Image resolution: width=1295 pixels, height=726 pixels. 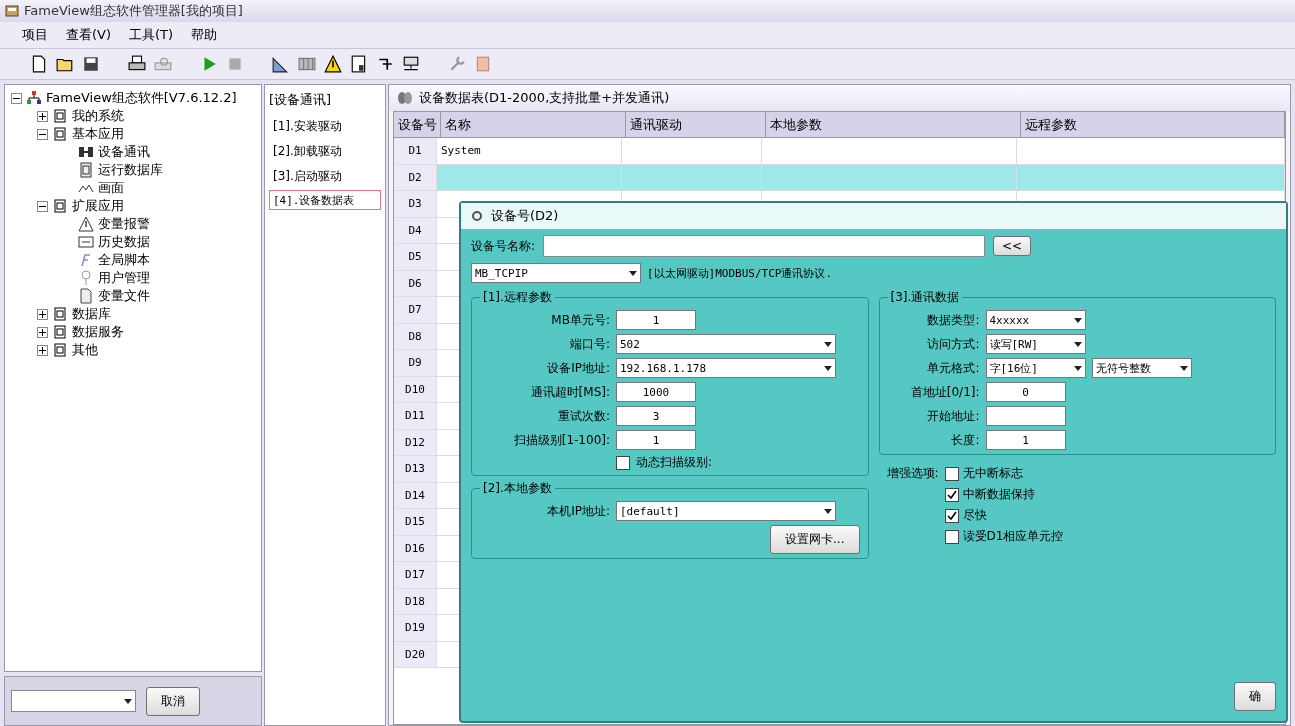 What do you see at coordinates (1035, 344) in the screenshot?
I see `dropdown-field: 读写[RW]` at bounding box center [1035, 344].